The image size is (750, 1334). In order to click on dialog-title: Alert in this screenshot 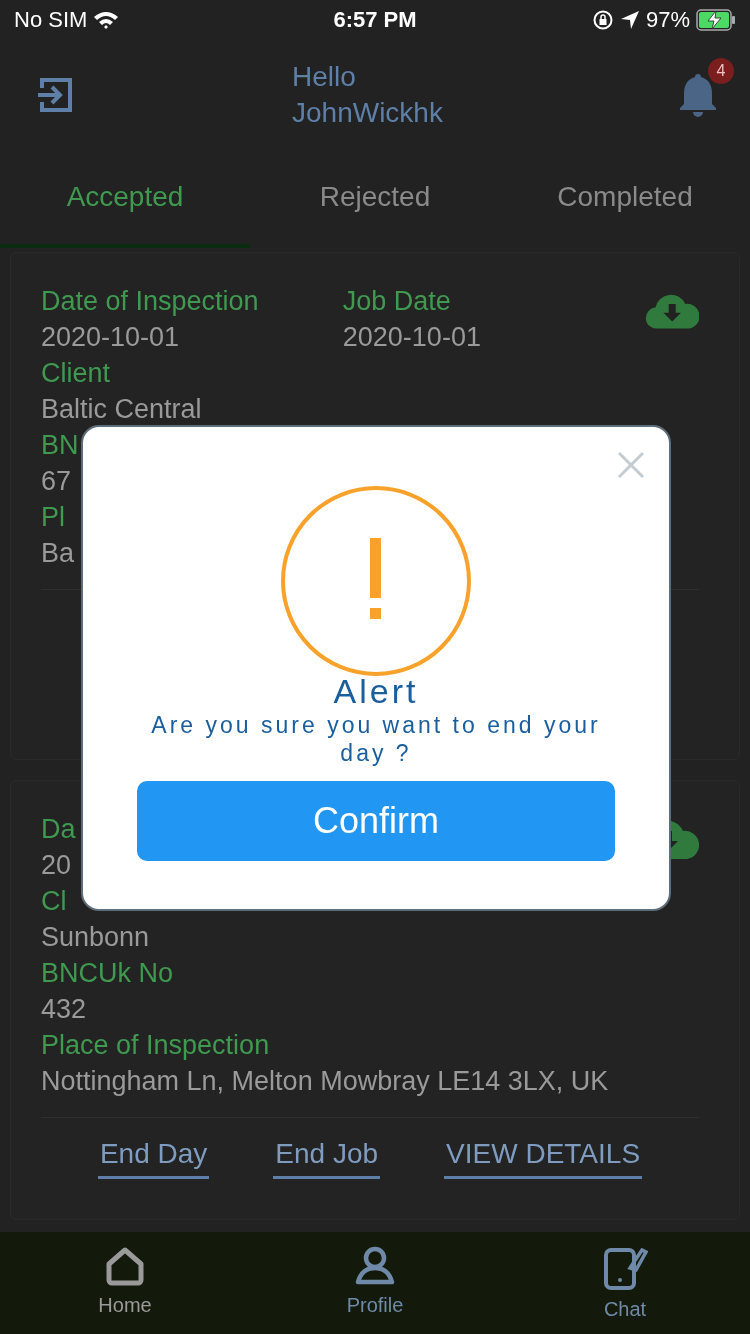, I will do `click(376, 691)`.